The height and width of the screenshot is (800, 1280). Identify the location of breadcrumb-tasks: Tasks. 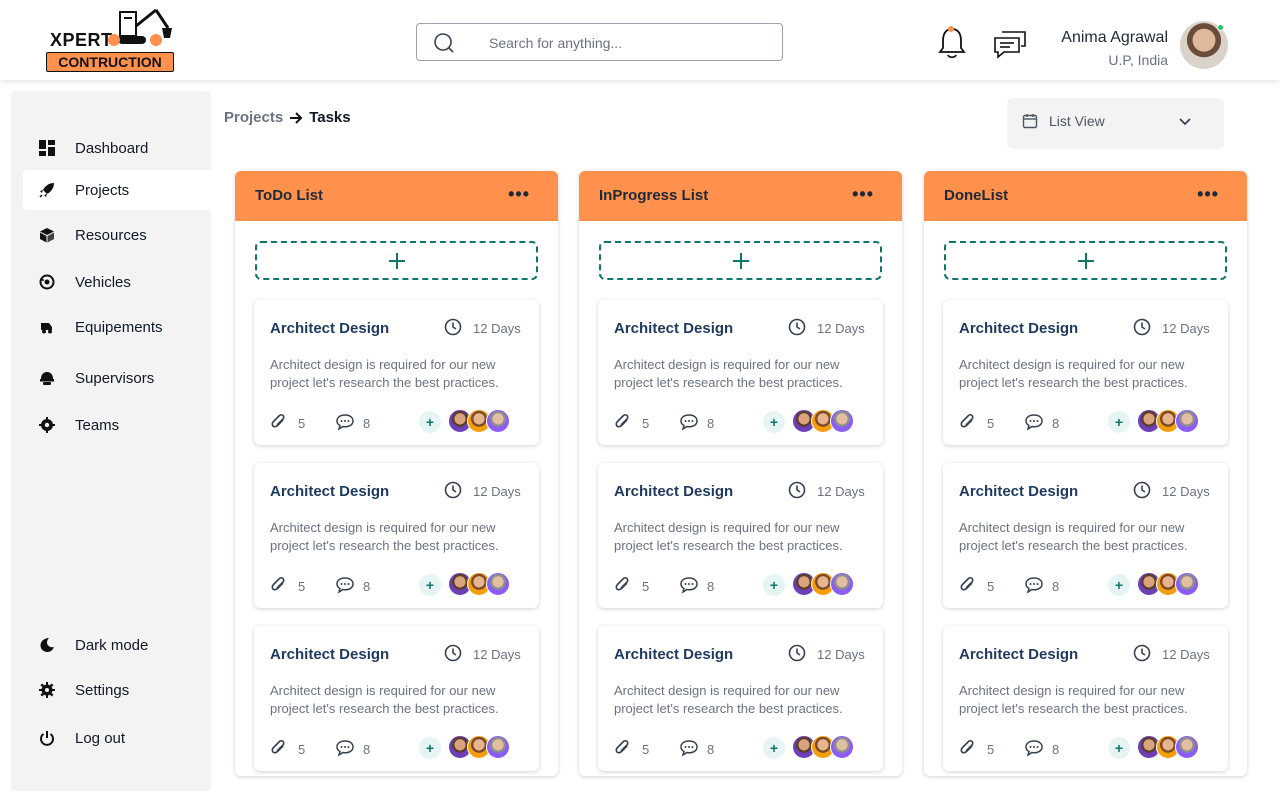
(330, 117).